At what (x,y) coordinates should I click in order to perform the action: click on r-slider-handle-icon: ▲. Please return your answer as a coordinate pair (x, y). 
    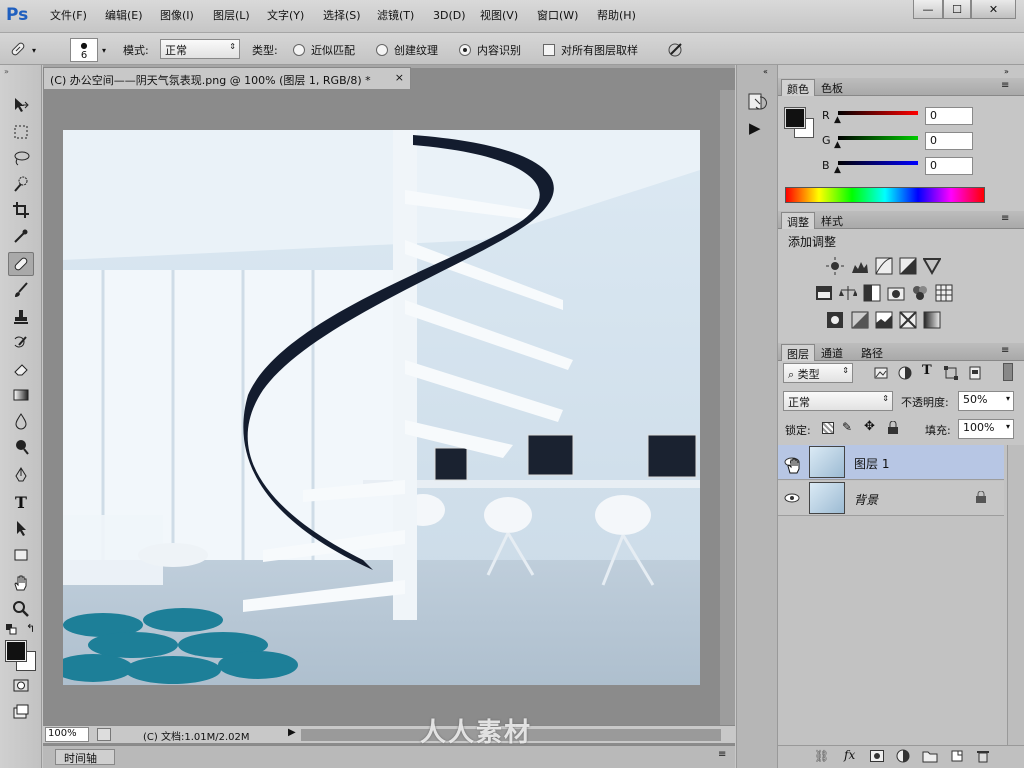
    Looking at the image, I should click on (837, 120).